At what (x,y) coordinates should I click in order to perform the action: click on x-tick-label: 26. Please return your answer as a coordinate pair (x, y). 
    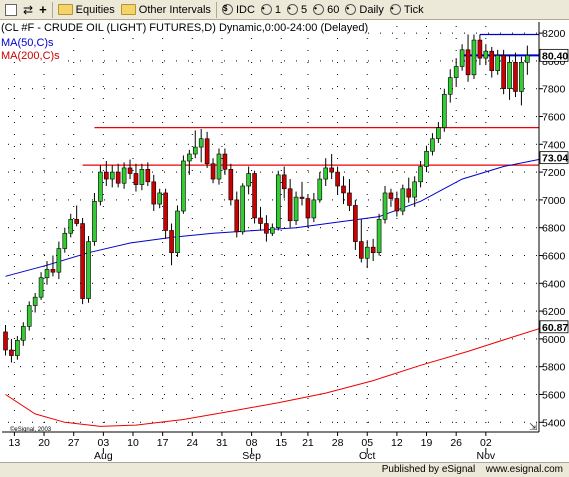
    Looking at the image, I should click on (456, 443).